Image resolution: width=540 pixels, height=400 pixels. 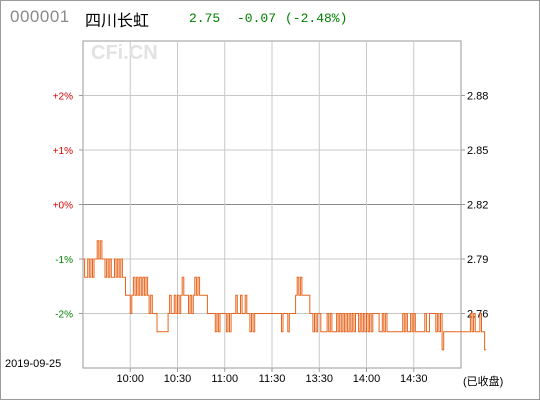 What do you see at coordinates (33, 364) in the screenshot?
I see `date-label: 2019-09-25` at bounding box center [33, 364].